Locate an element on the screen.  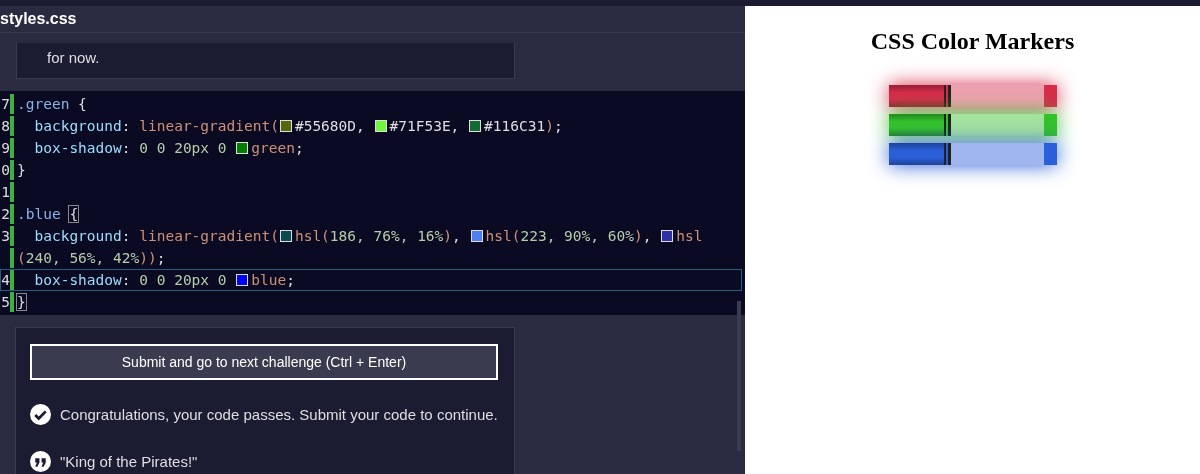
submit-button: Submit and go to next challenge (Ctrl + Enter) is located at coordinates (264, 362).